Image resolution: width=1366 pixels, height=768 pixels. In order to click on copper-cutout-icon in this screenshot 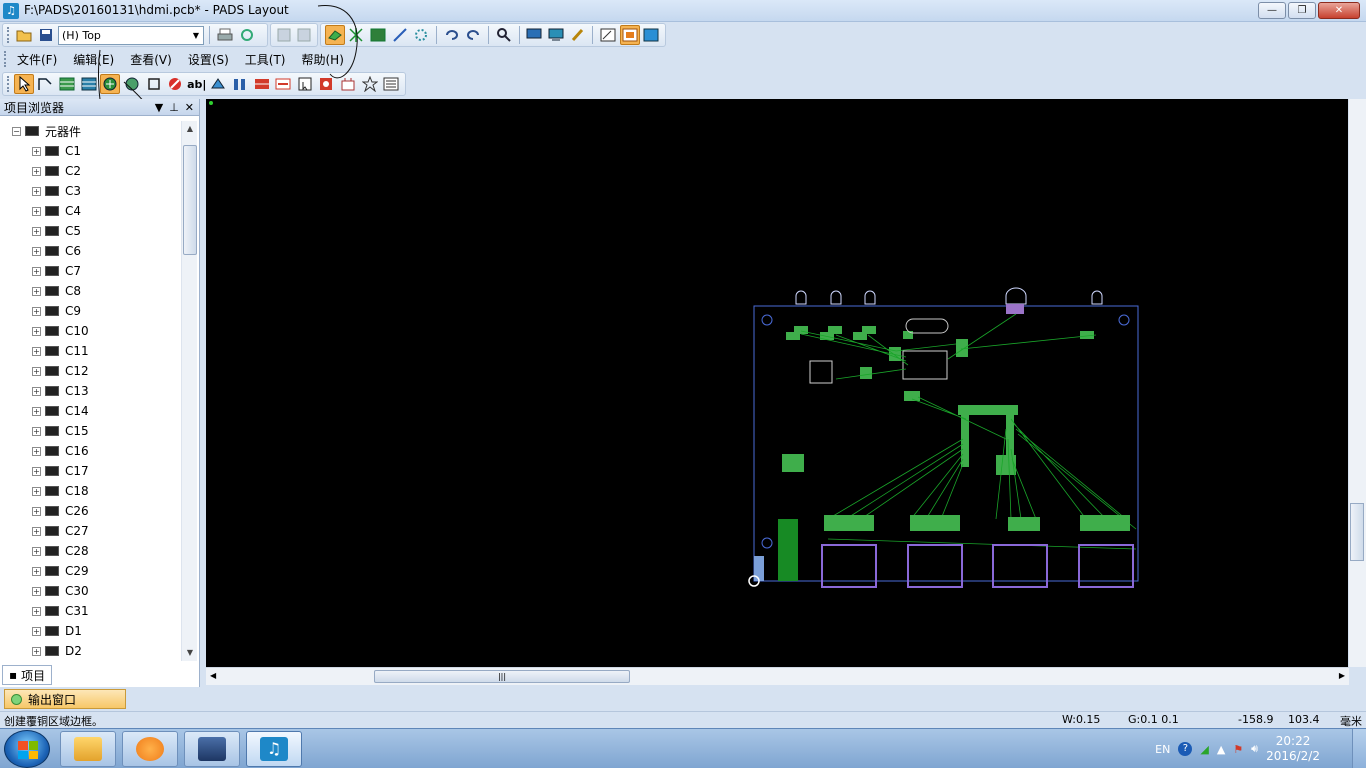, I will do `click(89, 84)`.